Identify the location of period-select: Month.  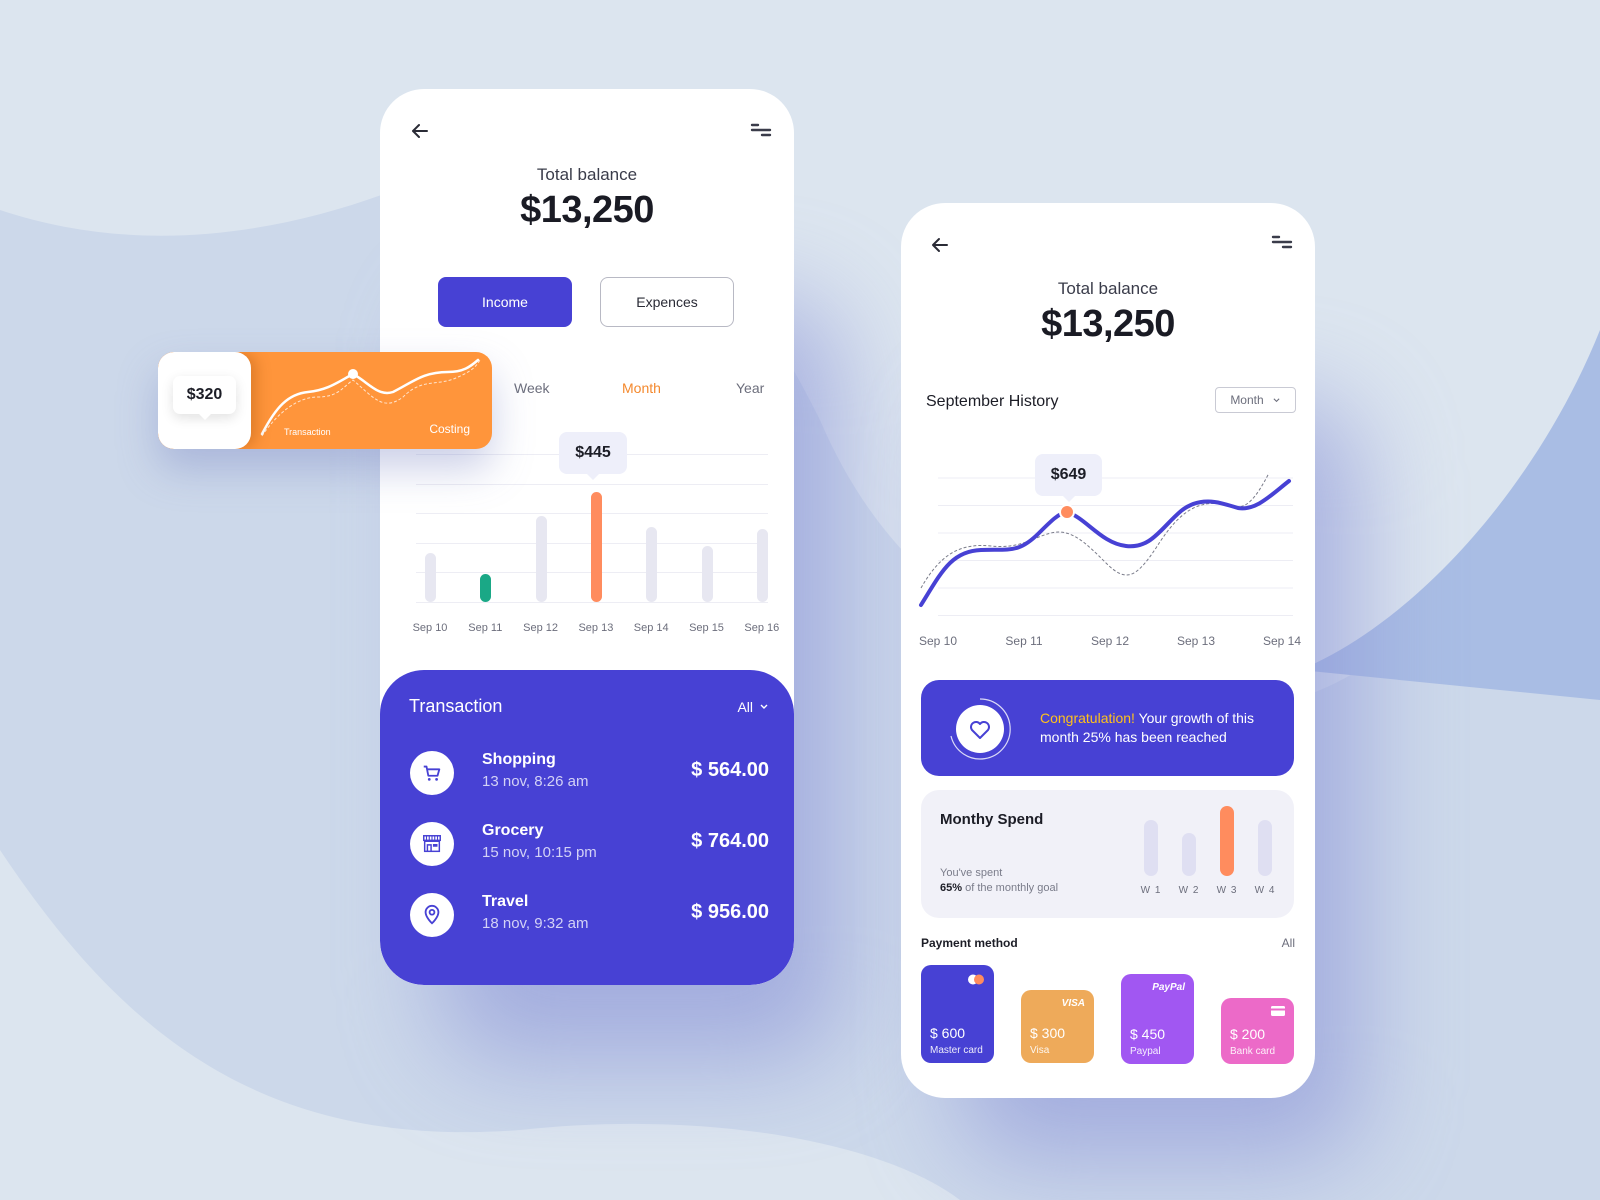
(1255, 400).